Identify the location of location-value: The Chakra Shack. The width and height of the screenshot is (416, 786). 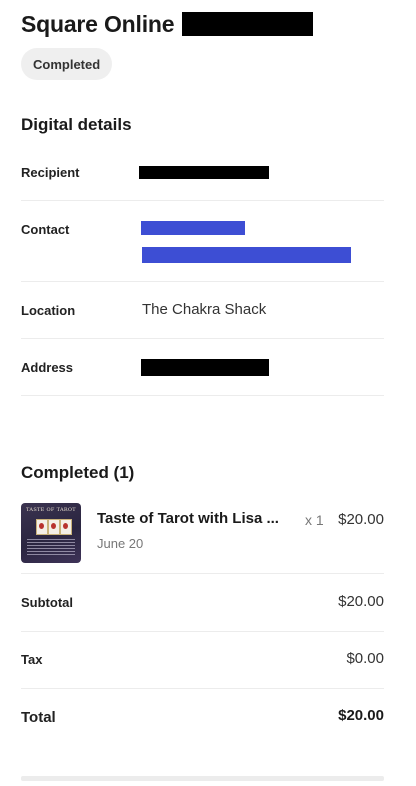
(204, 309).